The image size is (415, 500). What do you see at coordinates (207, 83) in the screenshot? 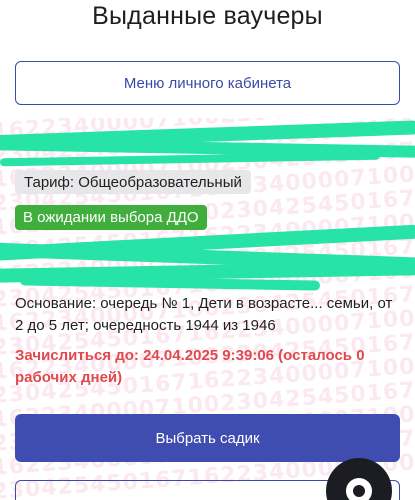
I see `account-menu-button: Меню личного кабинета` at bounding box center [207, 83].